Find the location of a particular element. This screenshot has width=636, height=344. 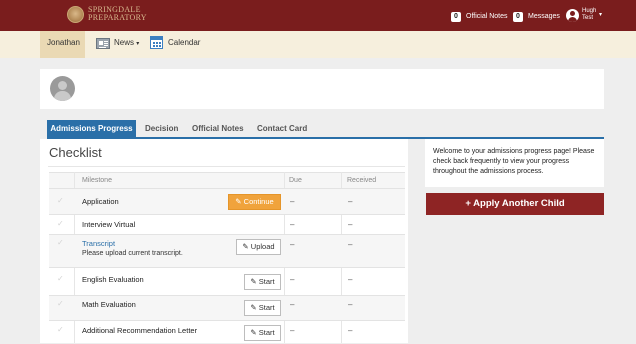

official-notes-count-badge: 0 is located at coordinates (456, 17).